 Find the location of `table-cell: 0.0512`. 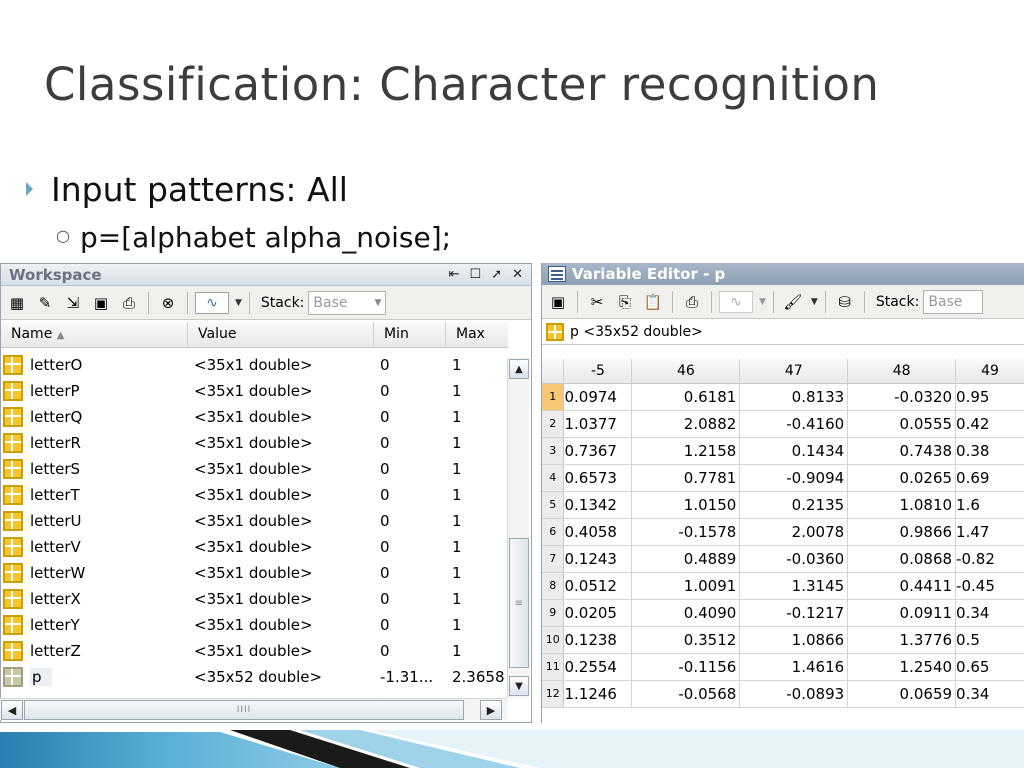

table-cell: 0.0512 is located at coordinates (598, 586).